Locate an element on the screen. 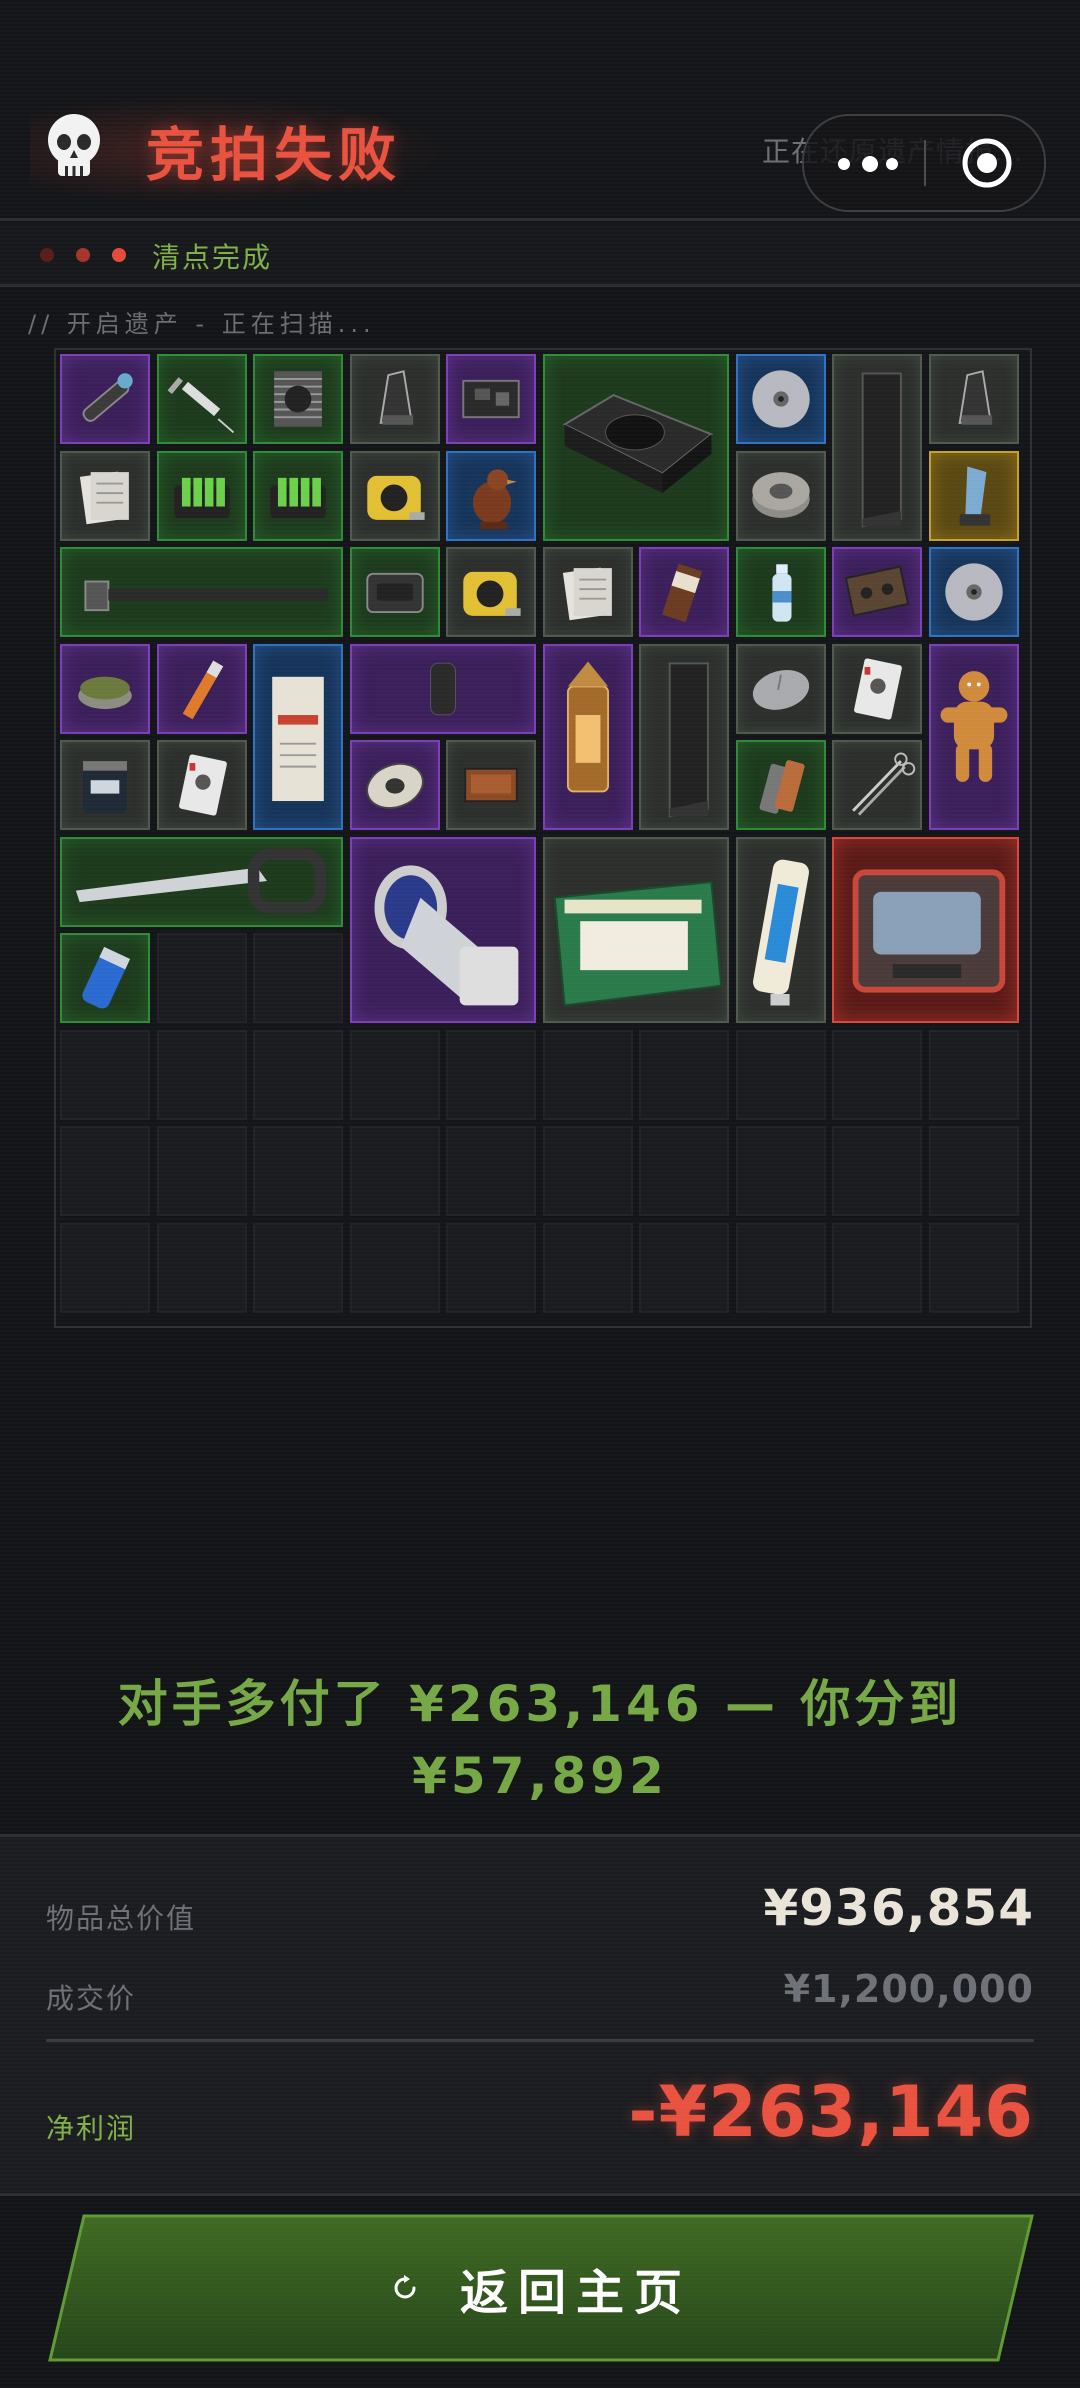 The height and width of the screenshot is (2388, 1080). inventory-item-syringe is located at coordinates (201, 399).